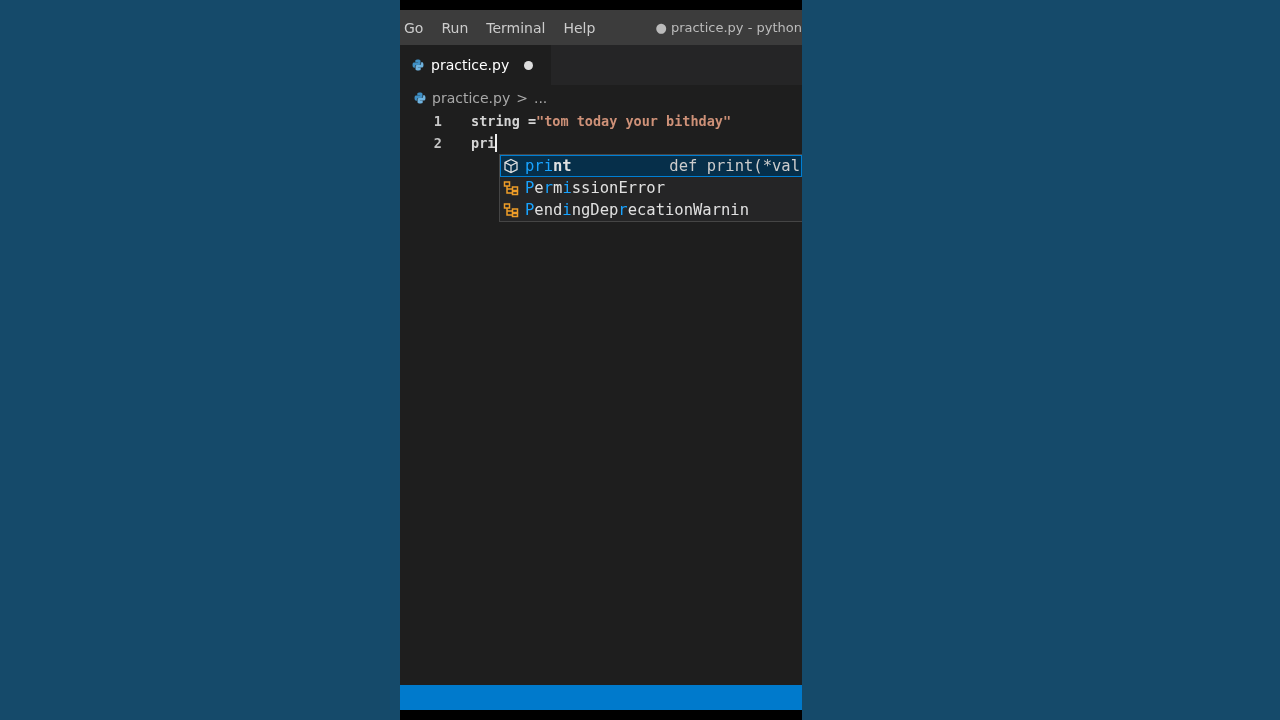  Describe the element at coordinates (495, 121) in the screenshot. I see `code-token: string` at that location.